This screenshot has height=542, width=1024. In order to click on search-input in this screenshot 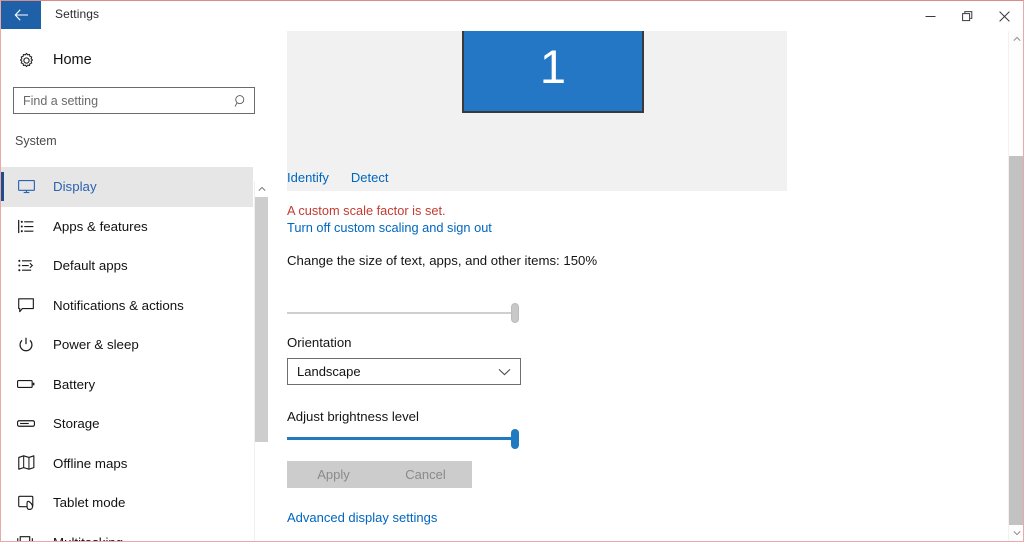, I will do `click(128, 100)`.